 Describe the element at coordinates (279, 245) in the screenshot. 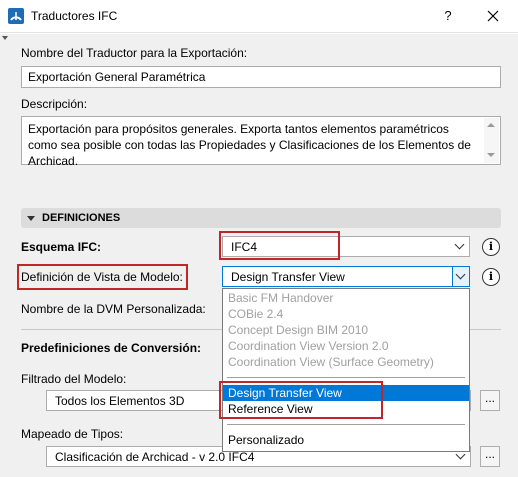

I see `highlight-box-schema` at that location.